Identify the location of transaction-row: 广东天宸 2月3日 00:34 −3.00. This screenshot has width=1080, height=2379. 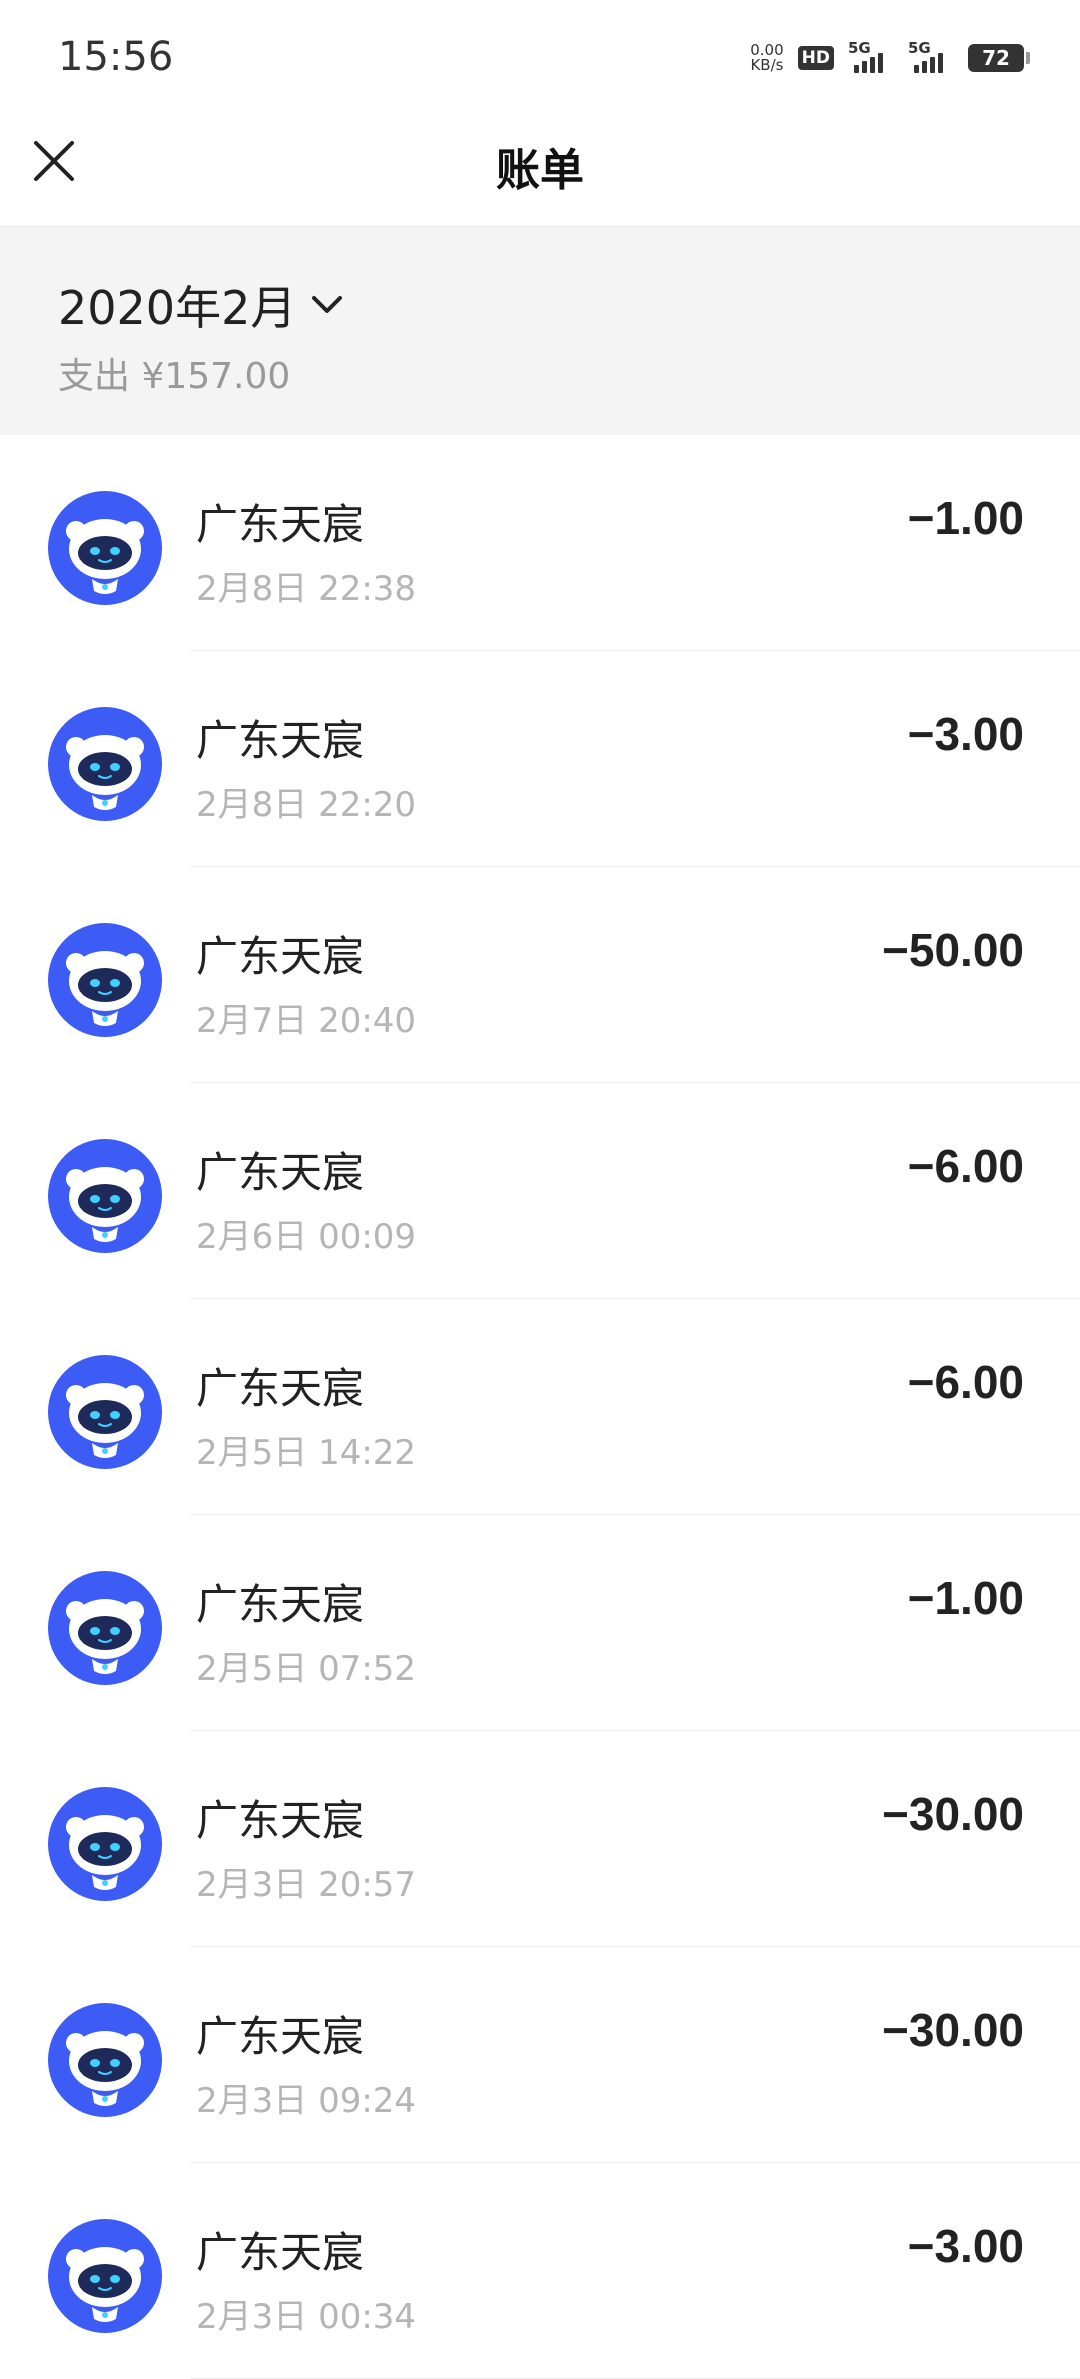
(540, 2271).